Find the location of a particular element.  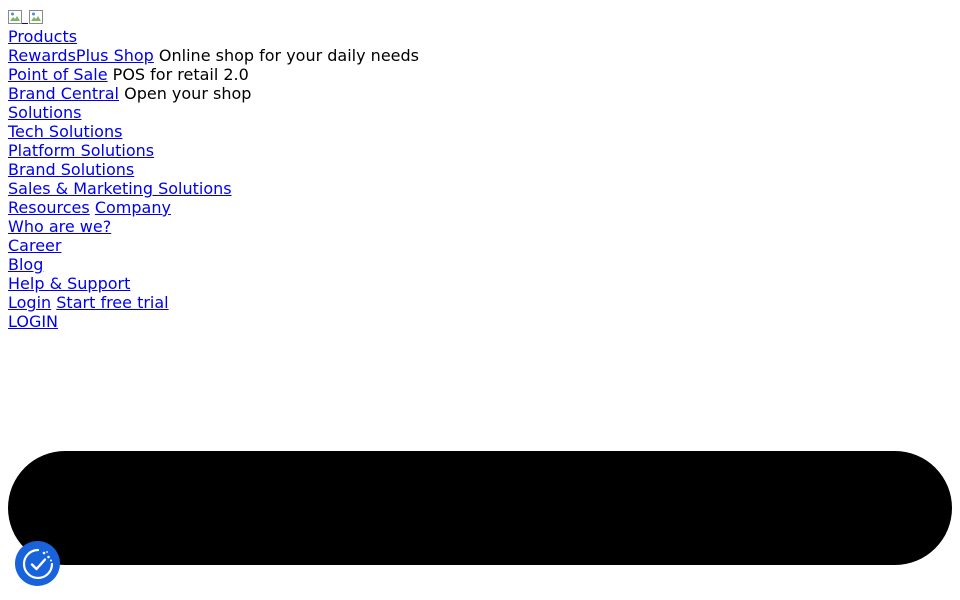

nav-company-link: Company is located at coordinates (133, 207).